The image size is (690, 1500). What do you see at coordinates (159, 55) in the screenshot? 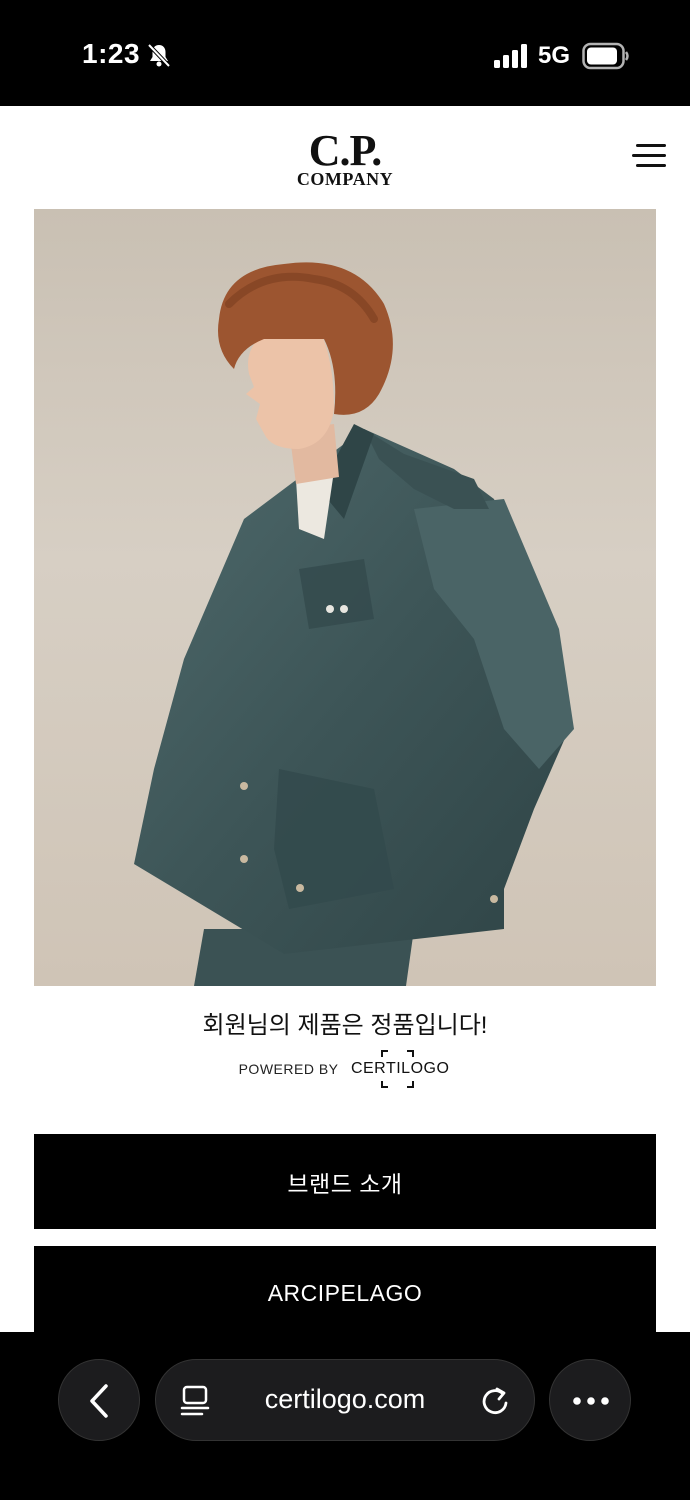
I see `bell-slash-icon` at bounding box center [159, 55].